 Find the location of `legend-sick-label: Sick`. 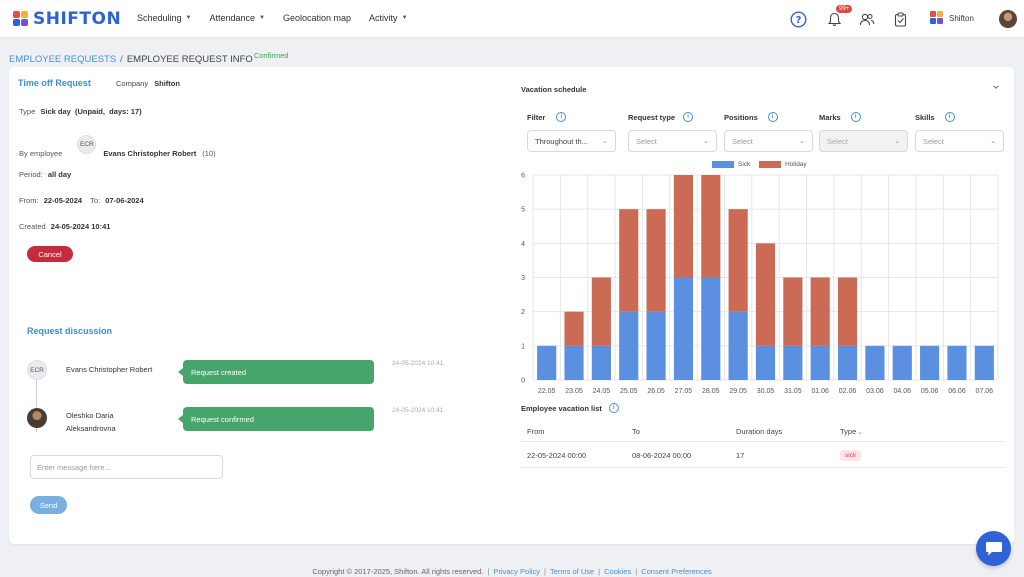

legend-sick-label: Sick is located at coordinates (744, 164).